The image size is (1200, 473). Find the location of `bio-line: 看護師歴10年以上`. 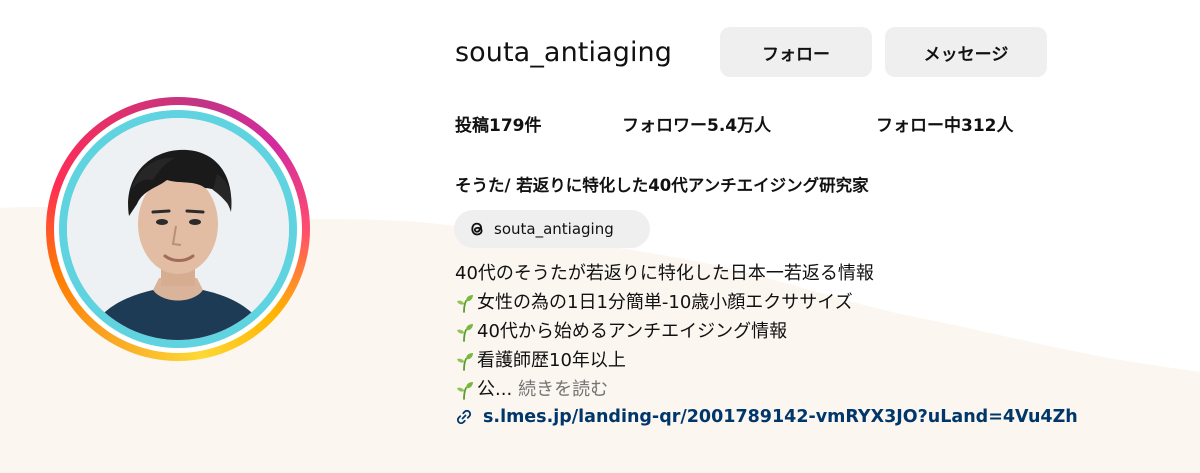

bio-line: 看護師歴10年以上 is located at coordinates (815, 360).